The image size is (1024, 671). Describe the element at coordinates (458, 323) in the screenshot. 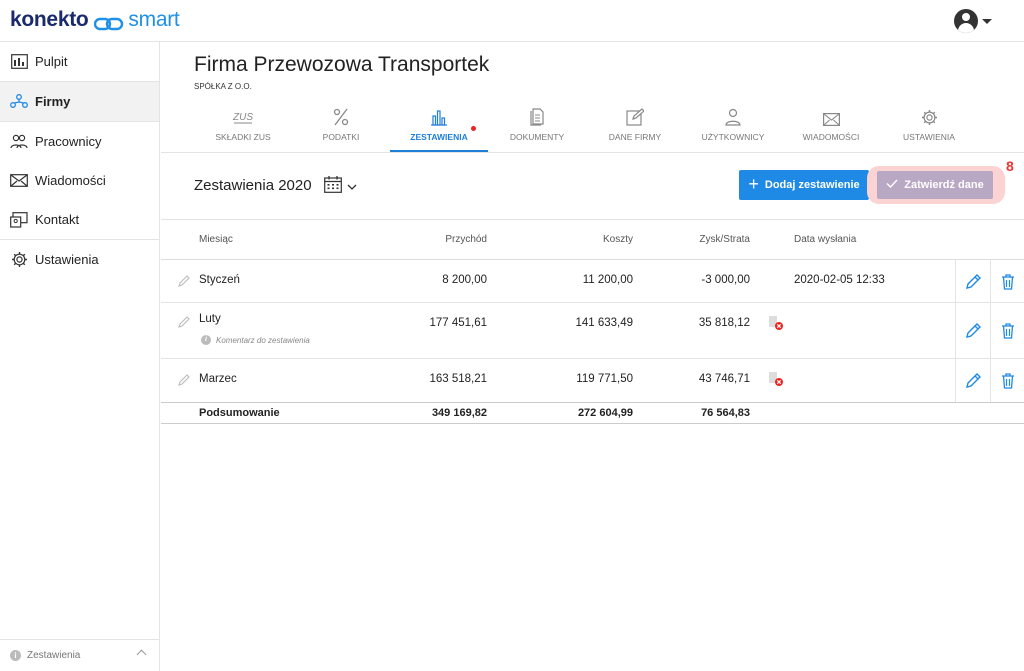

I see `row-income: 177 451,61` at that location.